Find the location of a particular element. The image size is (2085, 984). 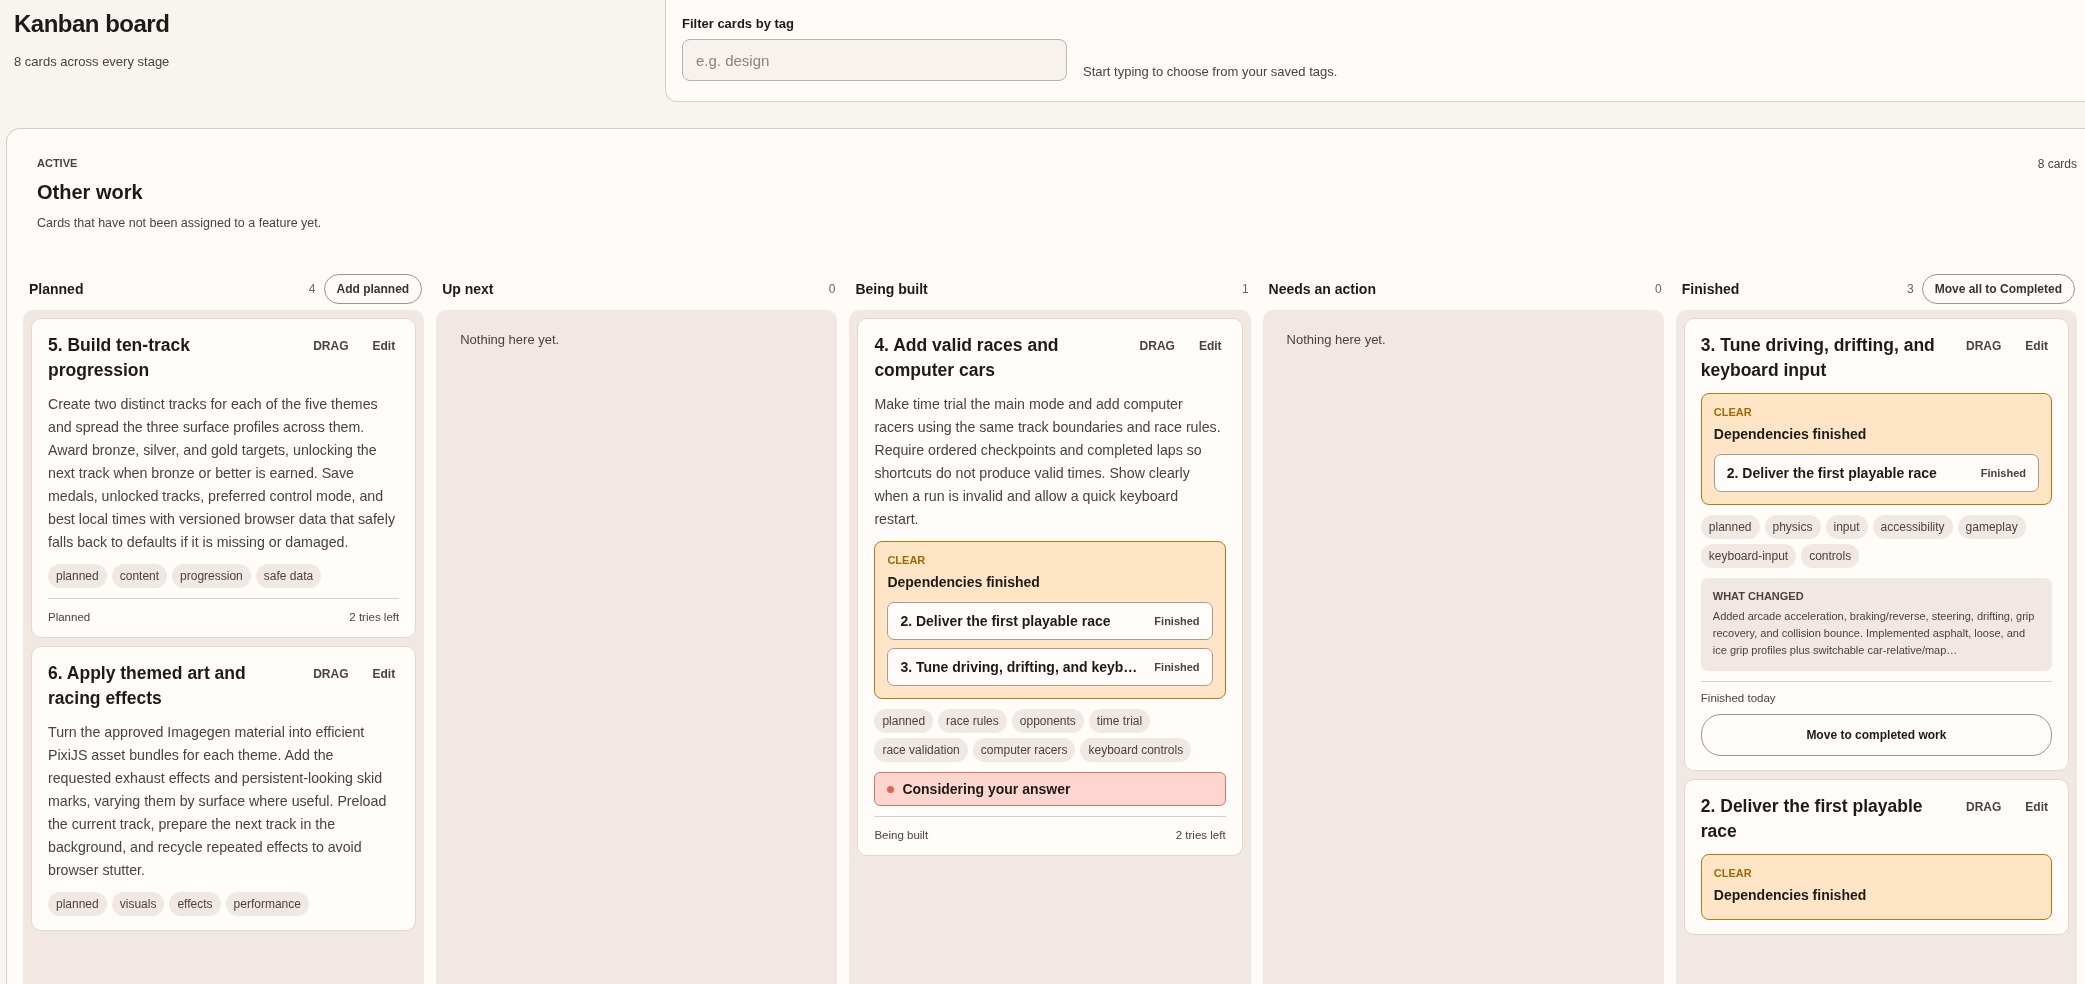

tag: controls is located at coordinates (1830, 556).